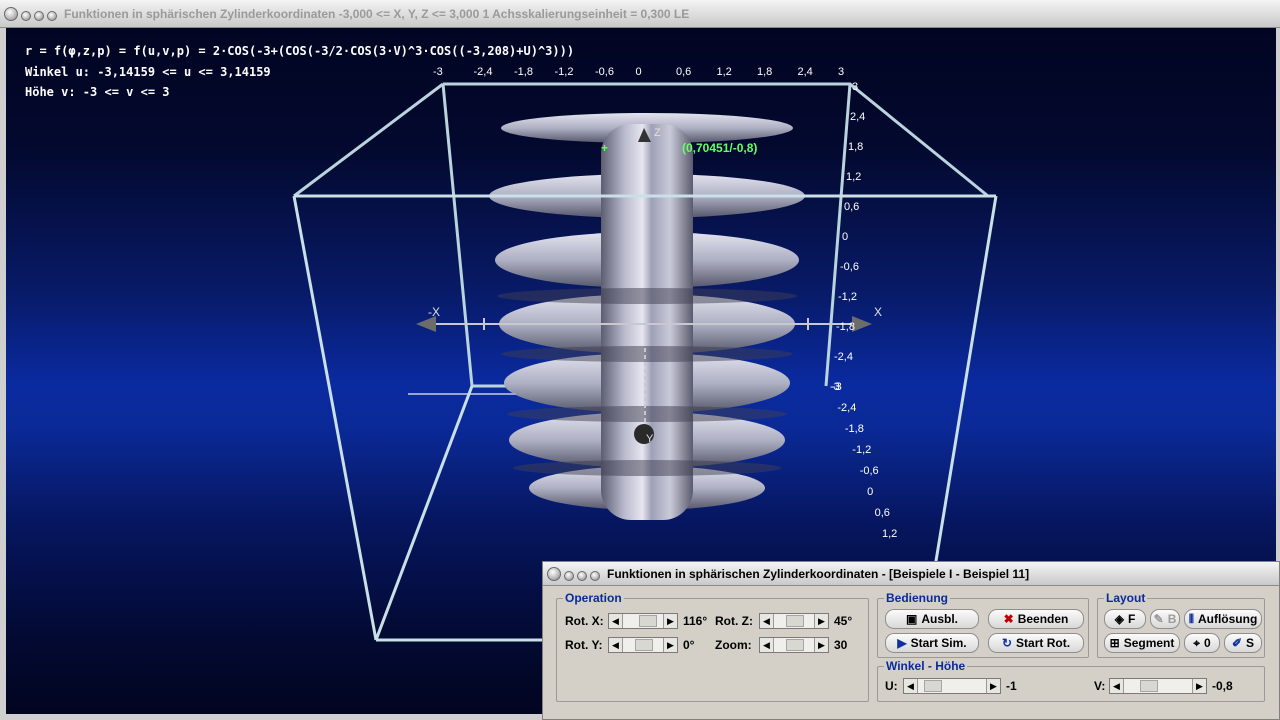 The width and height of the screenshot is (1280, 720). Describe the element at coordinates (1036, 643) in the screenshot. I see `start-rot-button: ↻ Start Rot.` at that location.